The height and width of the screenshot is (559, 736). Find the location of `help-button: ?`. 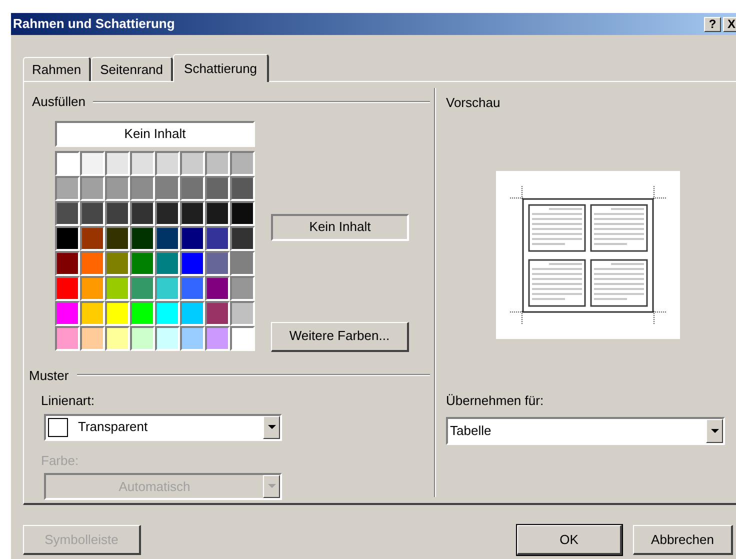

help-button: ? is located at coordinates (712, 24).